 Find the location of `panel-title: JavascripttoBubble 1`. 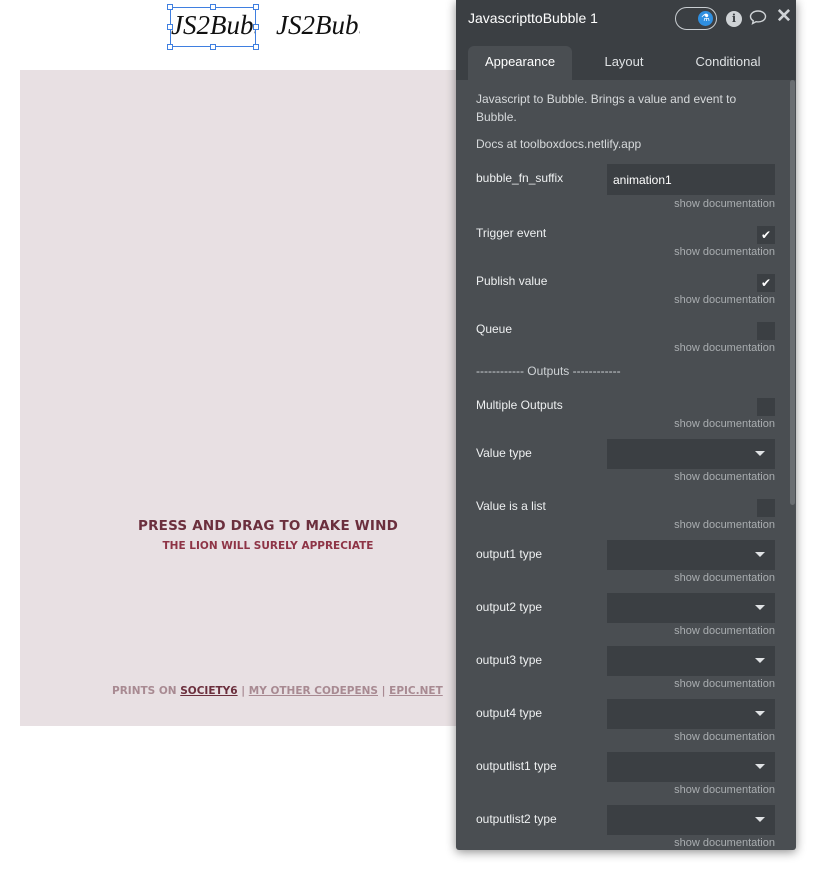

panel-title: JavascripttoBubble 1 is located at coordinates (533, 18).